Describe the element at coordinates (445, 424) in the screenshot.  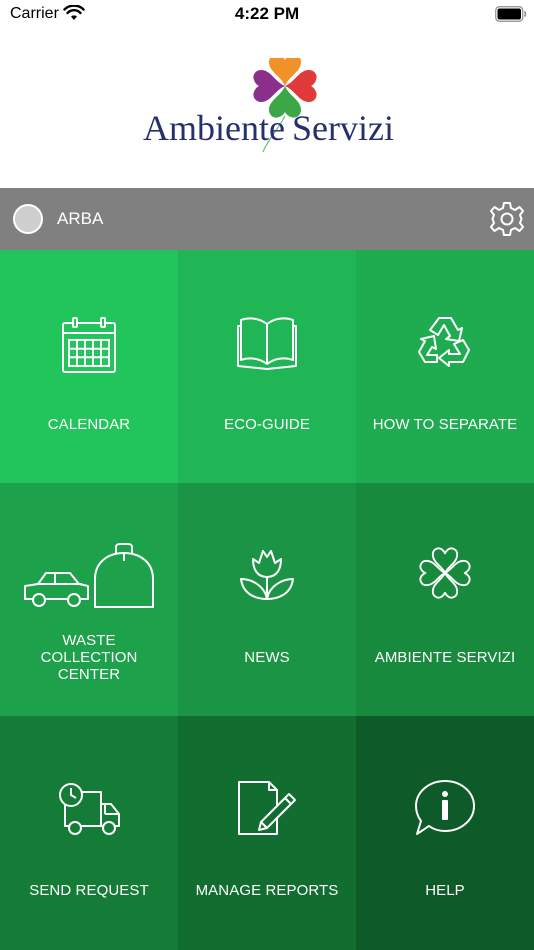
I see `tile-label: HOW TO SEPARATE` at that location.